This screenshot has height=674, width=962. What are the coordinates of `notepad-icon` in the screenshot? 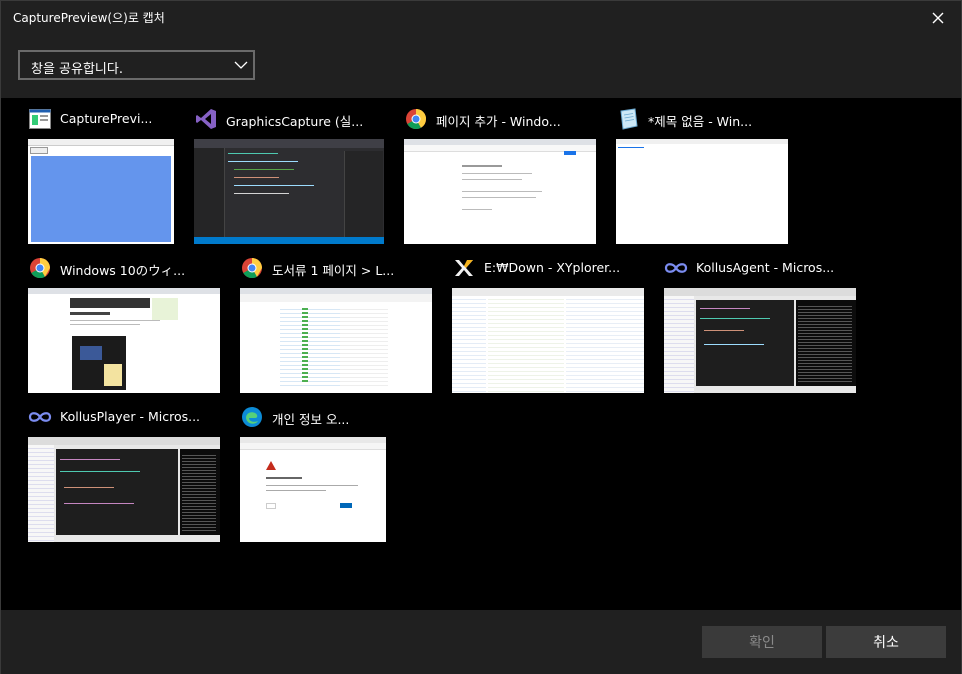 It's located at (628, 119).